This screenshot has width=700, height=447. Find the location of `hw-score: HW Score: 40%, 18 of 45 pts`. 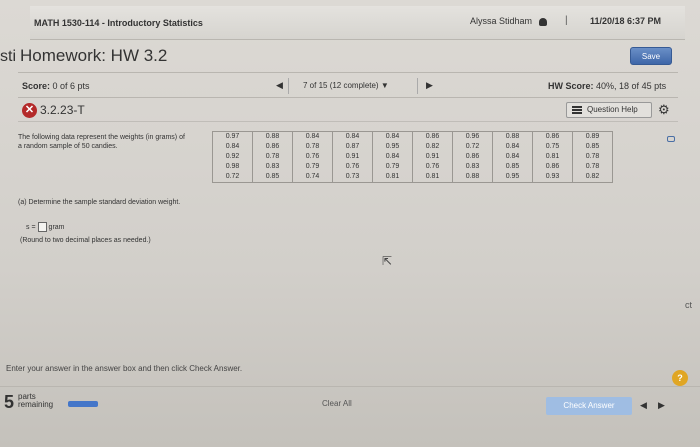

hw-score: HW Score: 40%, 18 of 45 pts is located at coordinates (607, 86).